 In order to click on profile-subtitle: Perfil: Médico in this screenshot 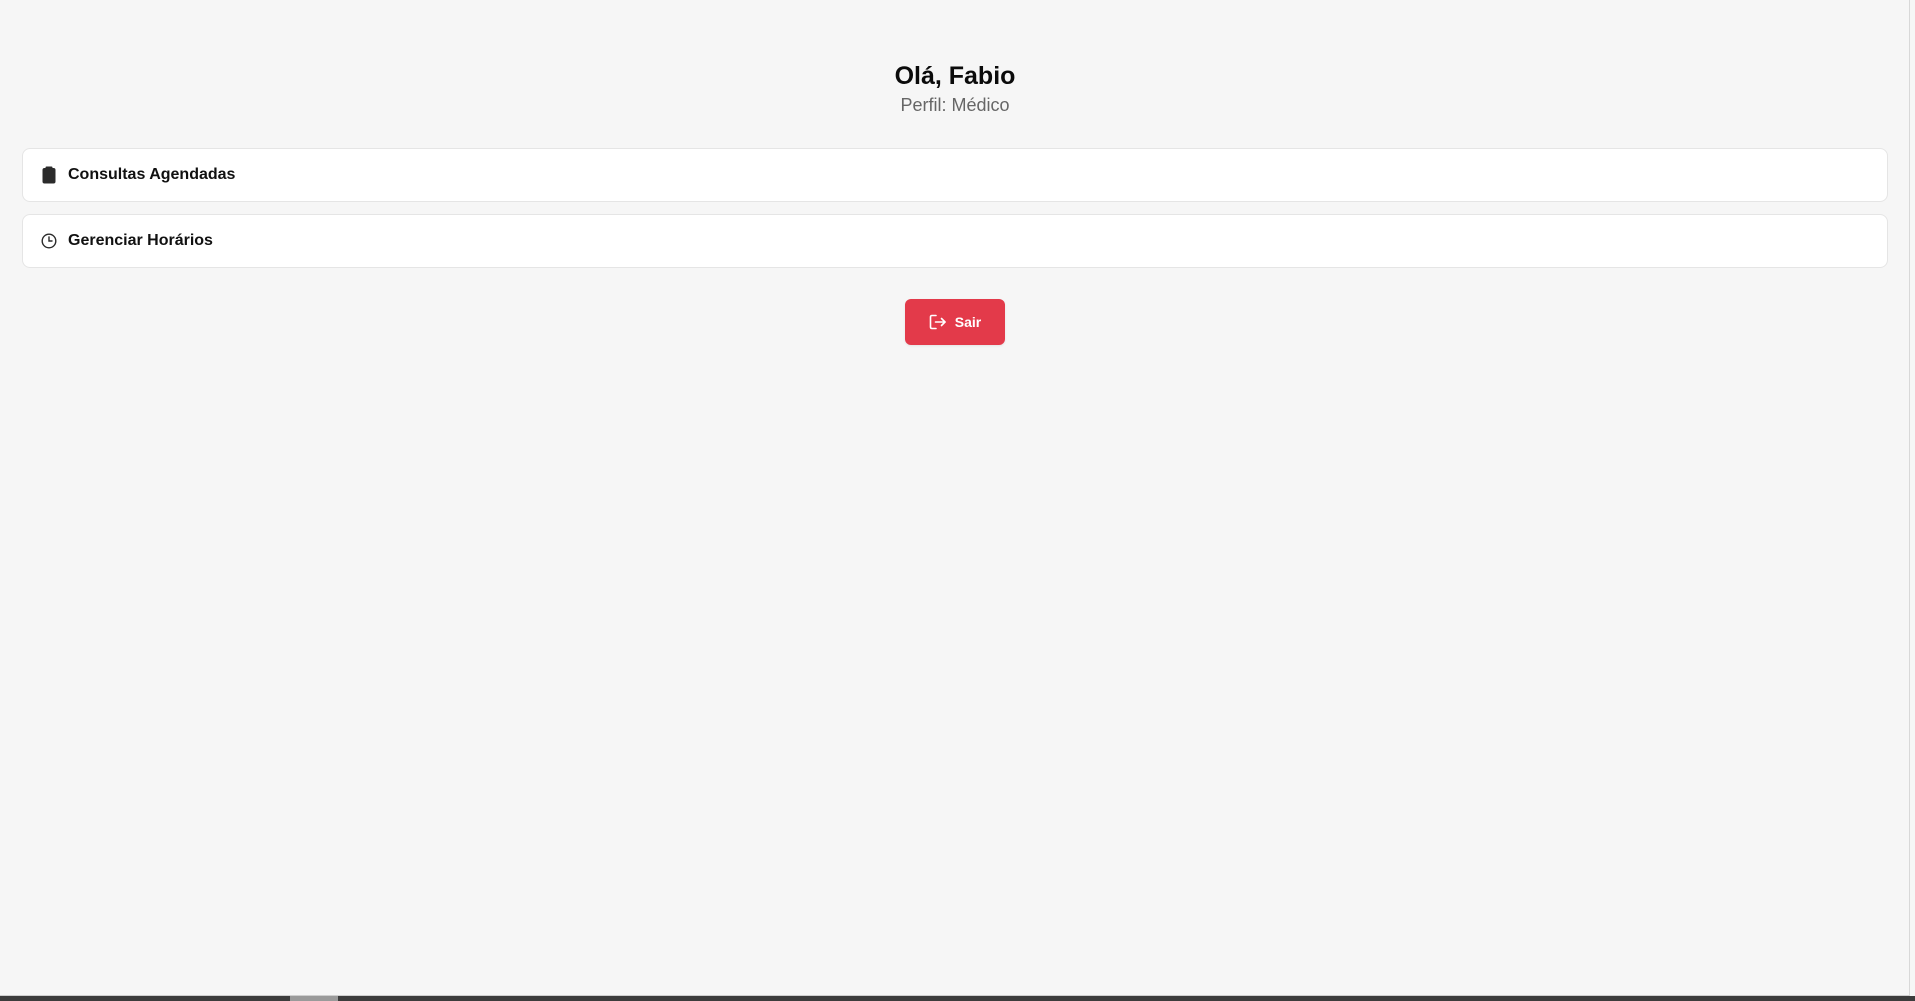, I will do `click(955, 105)`.